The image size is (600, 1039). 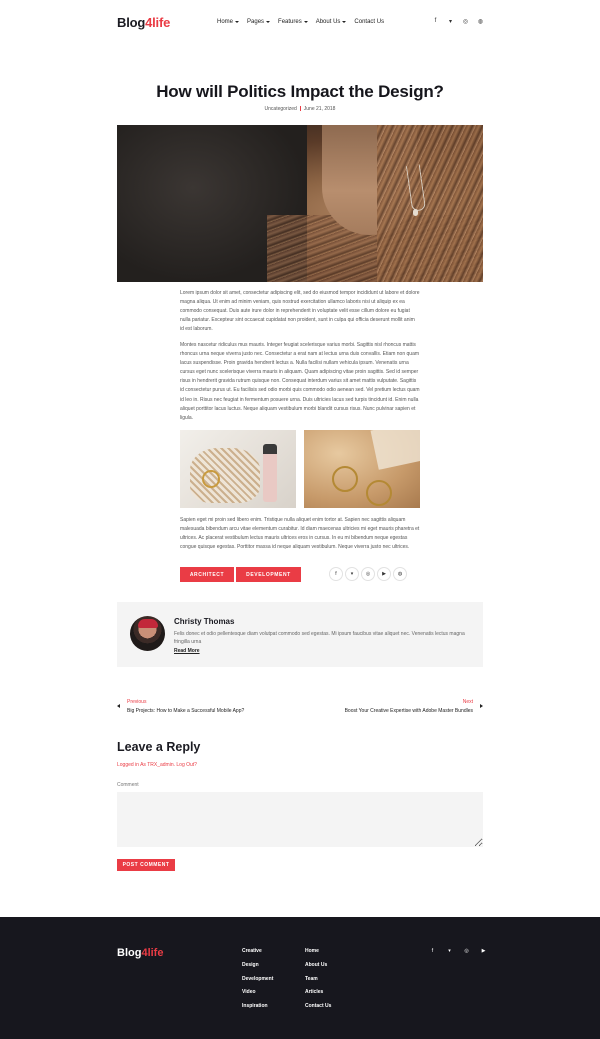 I want to click on nav-item-about-us: About Us, so click(x=331, y=22).